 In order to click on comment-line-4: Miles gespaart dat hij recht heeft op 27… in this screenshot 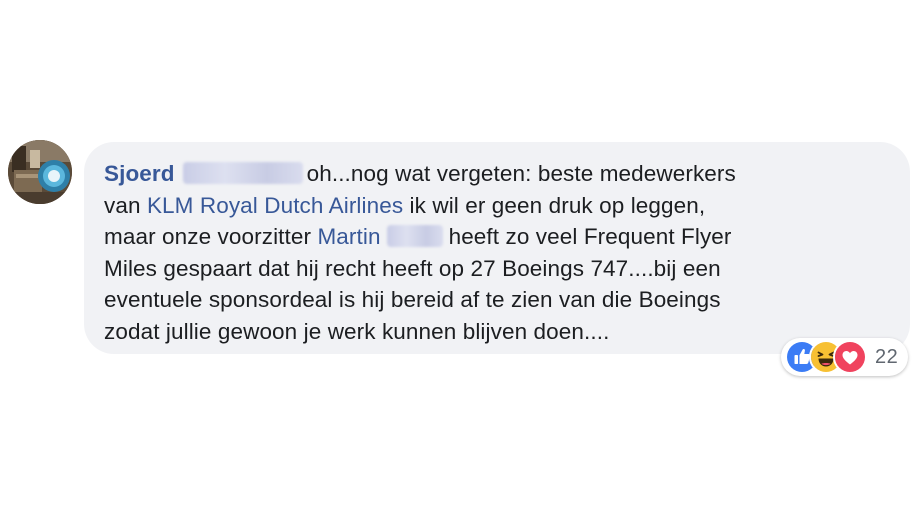, I will do `click(497, 269)`.